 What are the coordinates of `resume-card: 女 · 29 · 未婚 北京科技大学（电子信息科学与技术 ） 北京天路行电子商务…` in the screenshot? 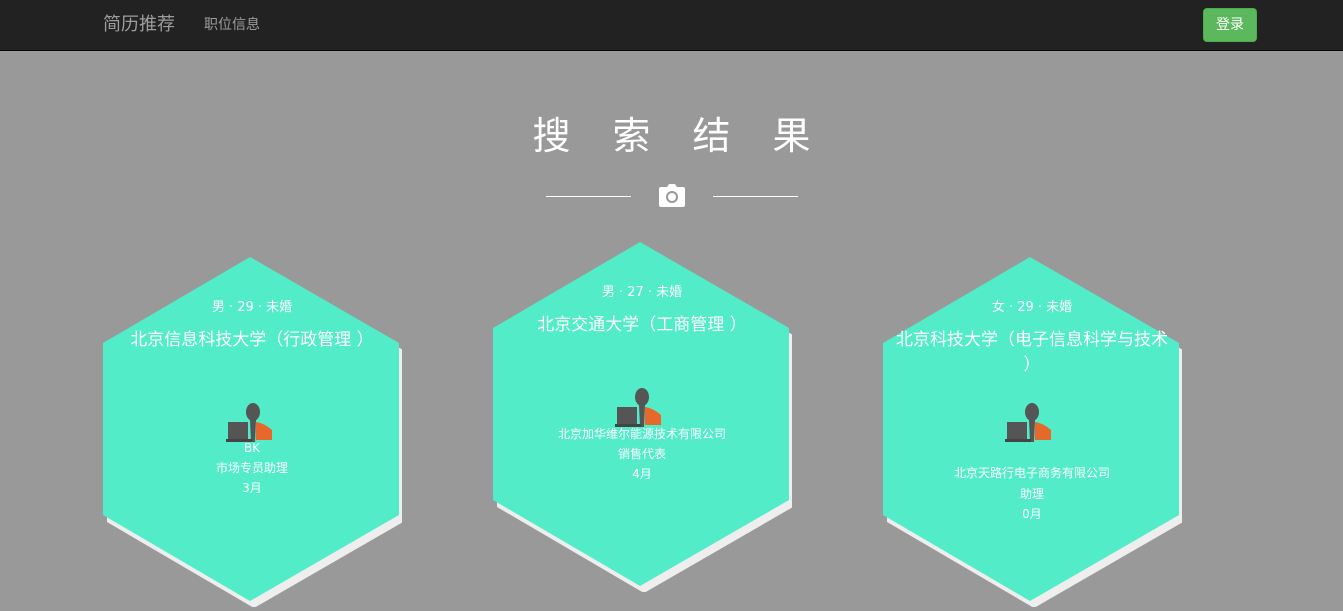 It's located at (1032, 432).